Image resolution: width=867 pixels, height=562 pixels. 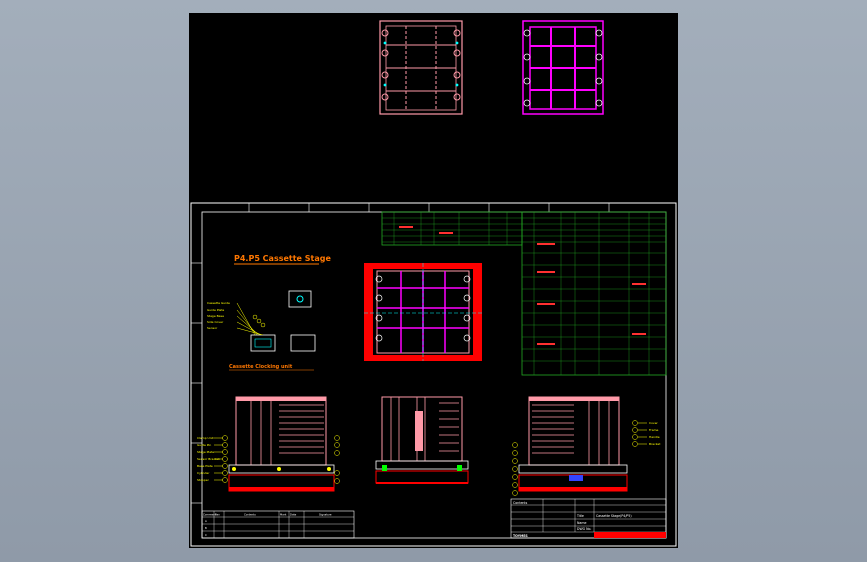 I want to click on top-view-magenta, so click(x=563, y=67).